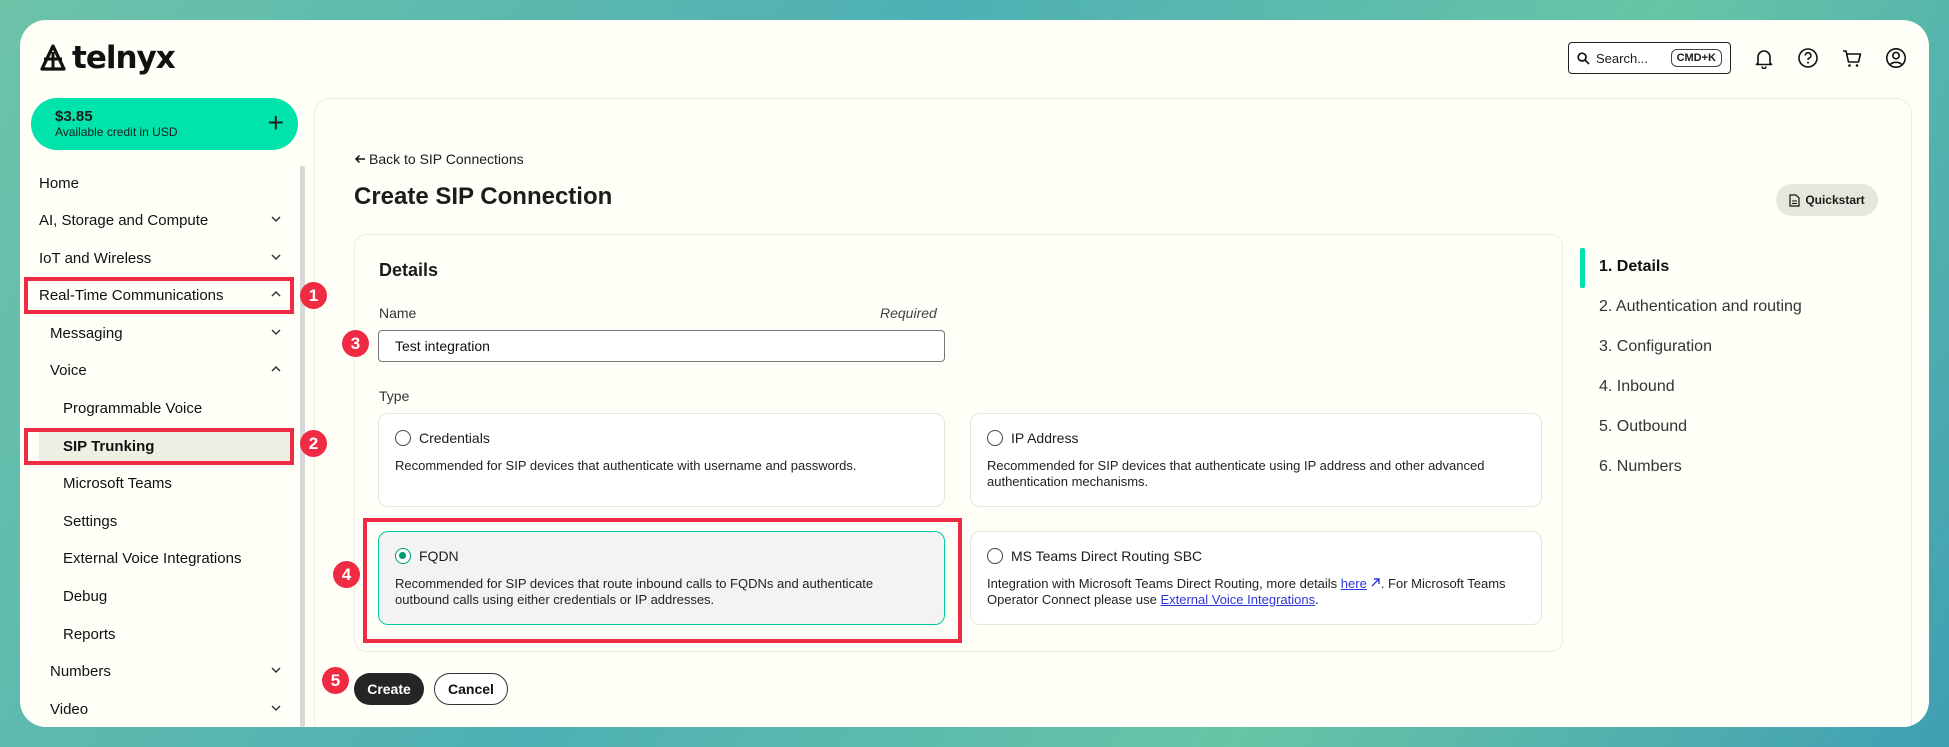  What do you see at coordinates (166, 258) in the screenshot?
I see `sidebar-item-iot: IoT and Wireless` at bounding box center [166, 258].